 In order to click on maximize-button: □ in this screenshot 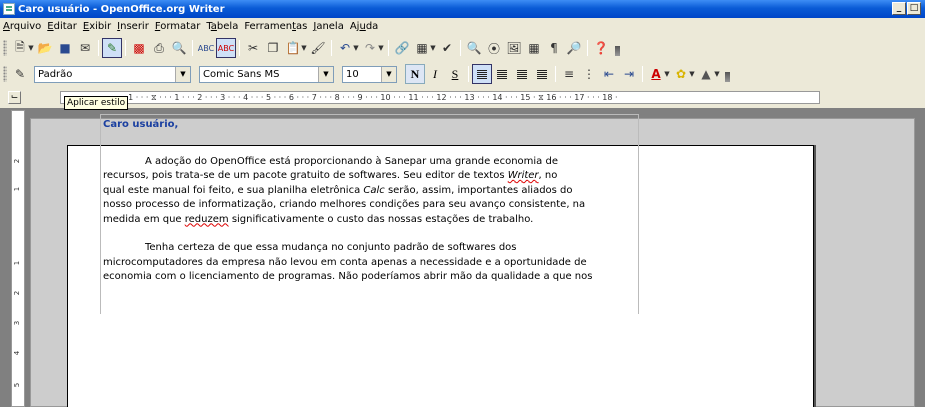, I will do `click(914, 8)`.